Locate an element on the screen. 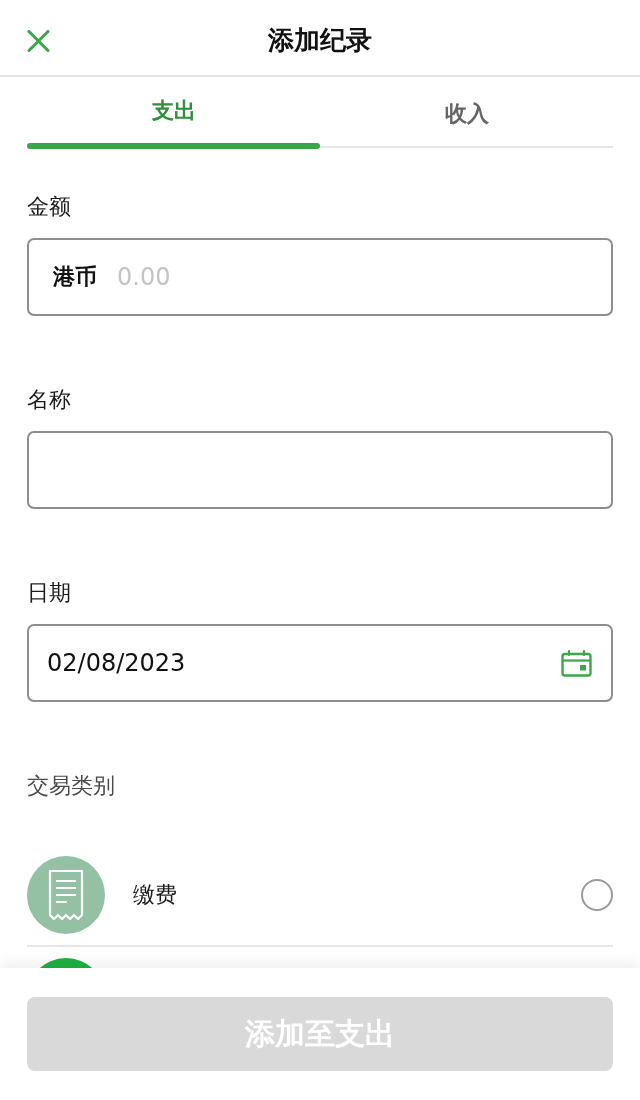  field-label: 名称 is located at coordinates (49, 400).